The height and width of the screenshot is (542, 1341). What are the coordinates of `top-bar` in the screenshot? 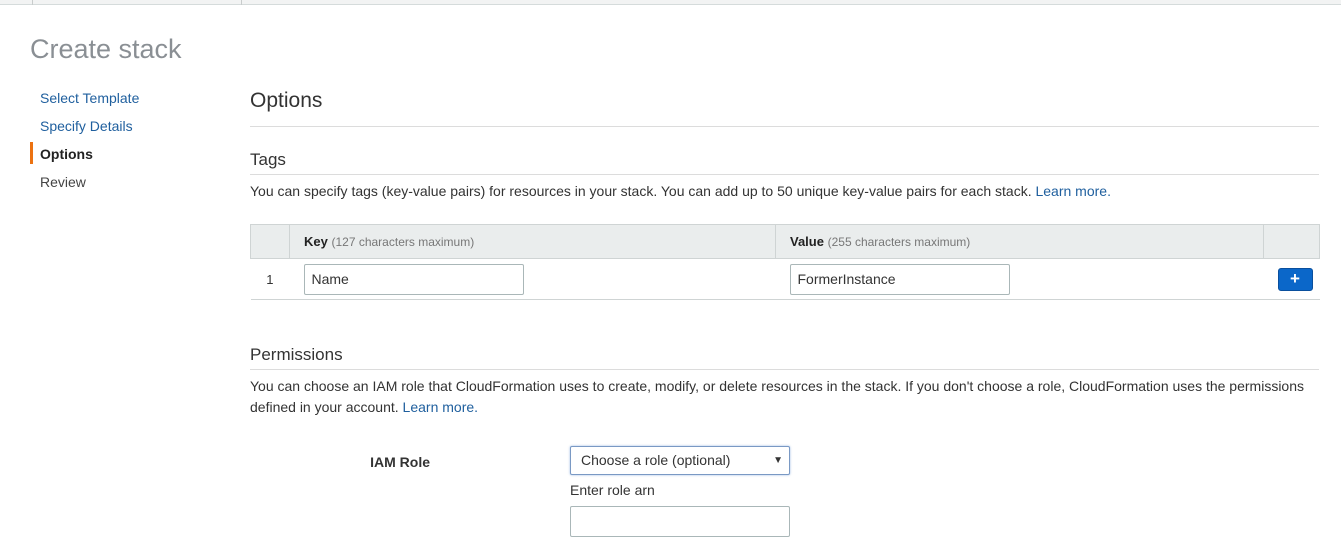 It's located at (670, 2).